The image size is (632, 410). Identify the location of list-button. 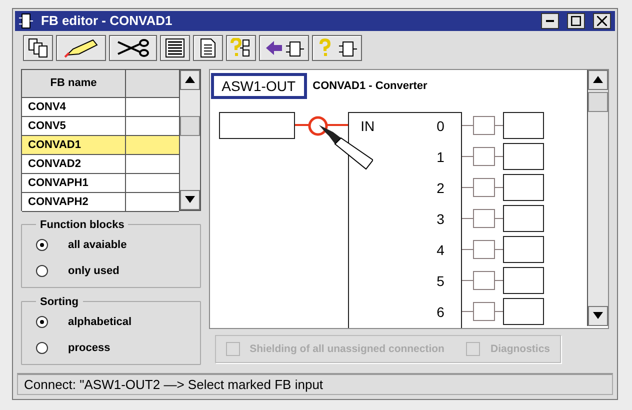
(175, 47).